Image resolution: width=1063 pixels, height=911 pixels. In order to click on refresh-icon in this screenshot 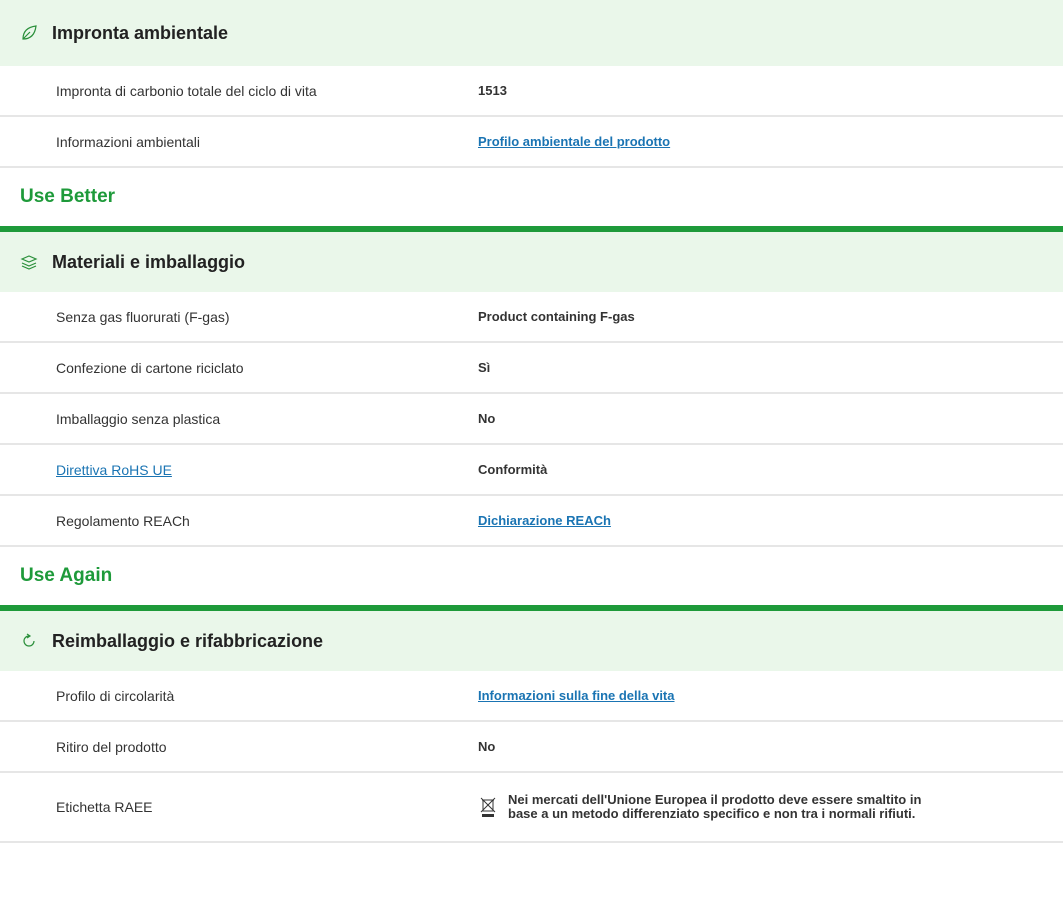, I will do `click(29, 641)`.